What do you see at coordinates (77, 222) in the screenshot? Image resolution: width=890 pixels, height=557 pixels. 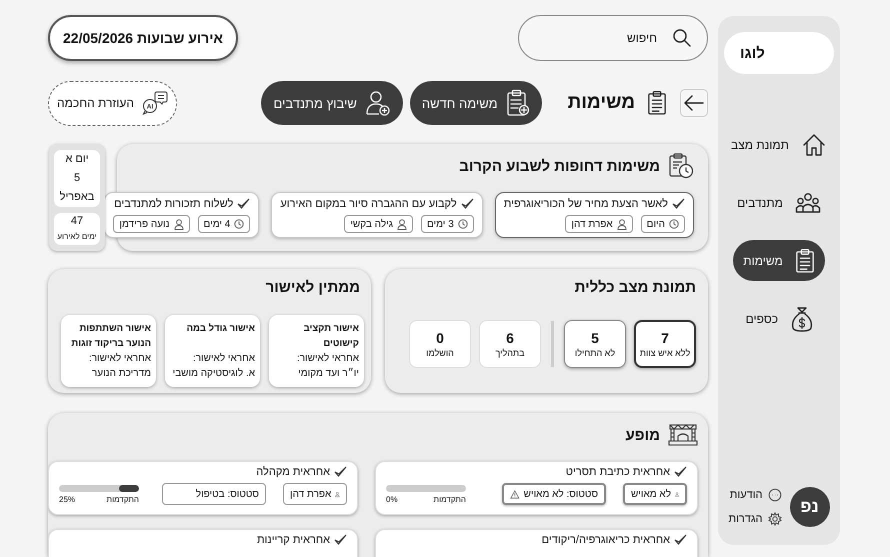 I see `countdown-number: 47` at bounding box center [77, 222].